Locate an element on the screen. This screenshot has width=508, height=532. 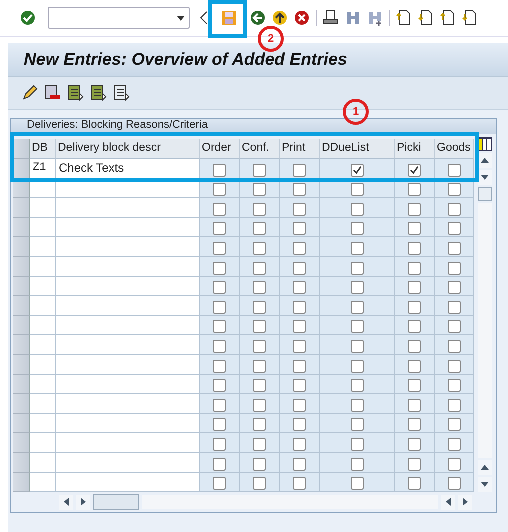
column-header: DB is located at coordinates (43, 149).